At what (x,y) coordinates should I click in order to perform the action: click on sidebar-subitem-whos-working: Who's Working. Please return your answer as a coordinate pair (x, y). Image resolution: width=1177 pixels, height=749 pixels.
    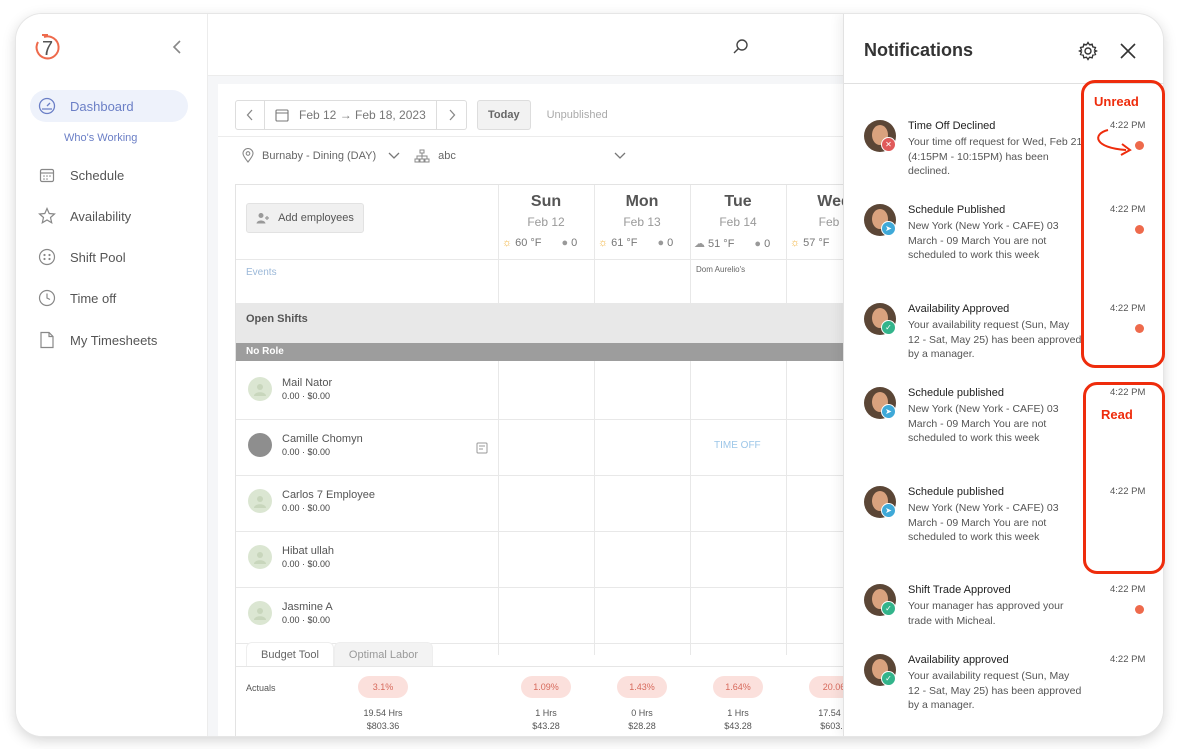
    Looking at the image, I should click on (100, 138).